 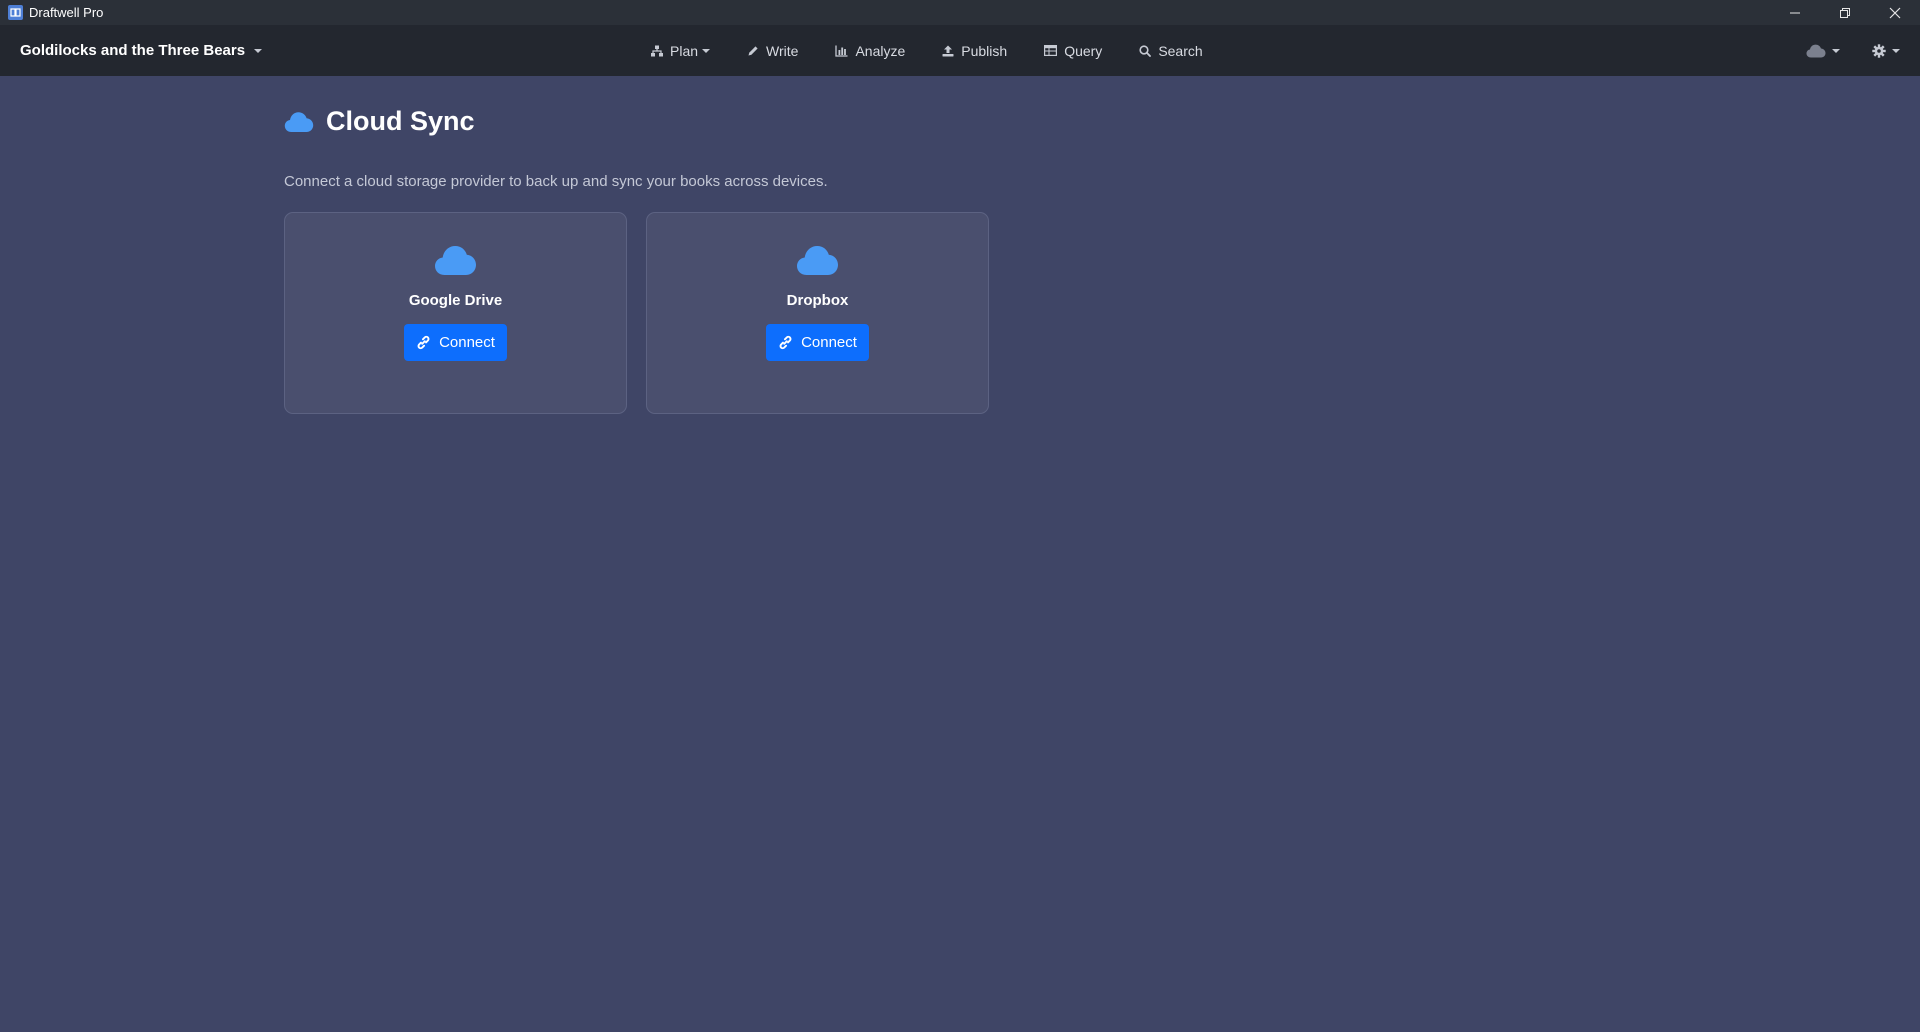 I want to click on provider-card-dropbox: Dropbox Connect, so click(x=817, y=313).